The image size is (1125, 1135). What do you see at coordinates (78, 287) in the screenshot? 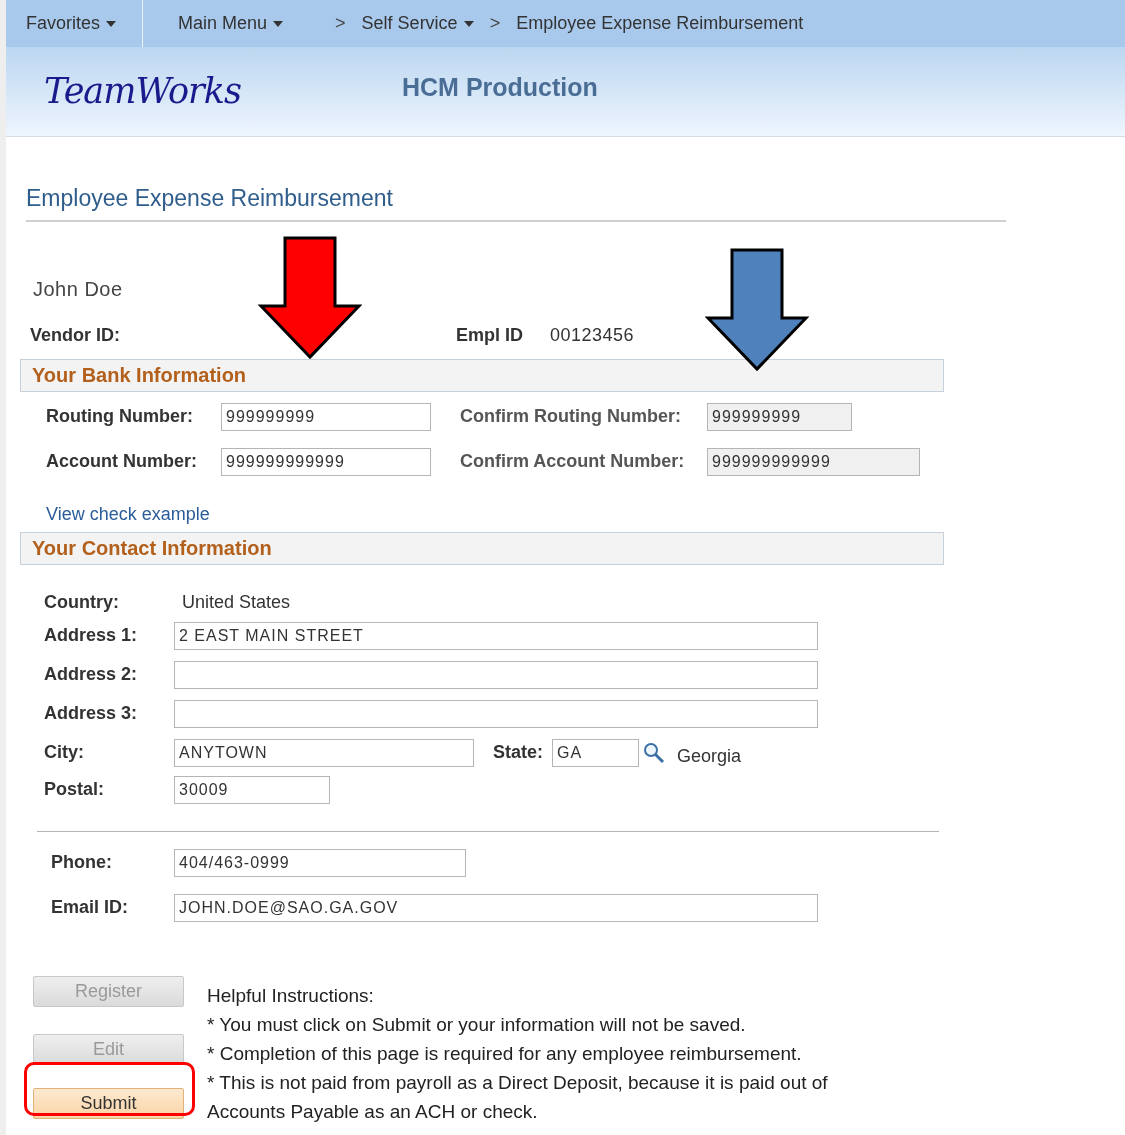
I see `employee-name: John Doe` at bounding box center [78, 287].